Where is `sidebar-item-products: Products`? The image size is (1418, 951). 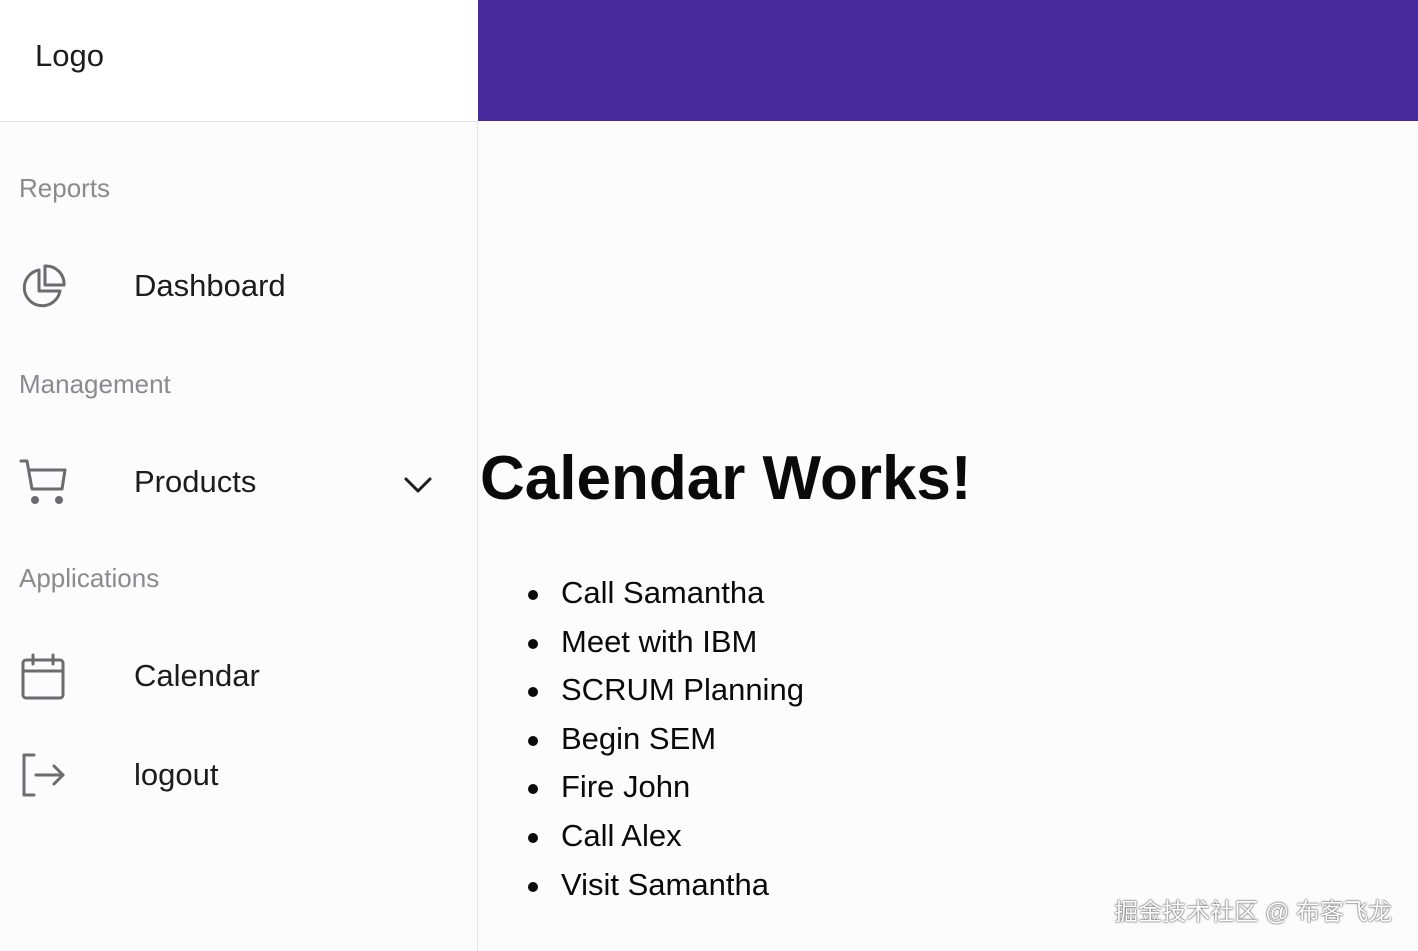 sidebar-item-products: Products is located at coordinates (239, 482).